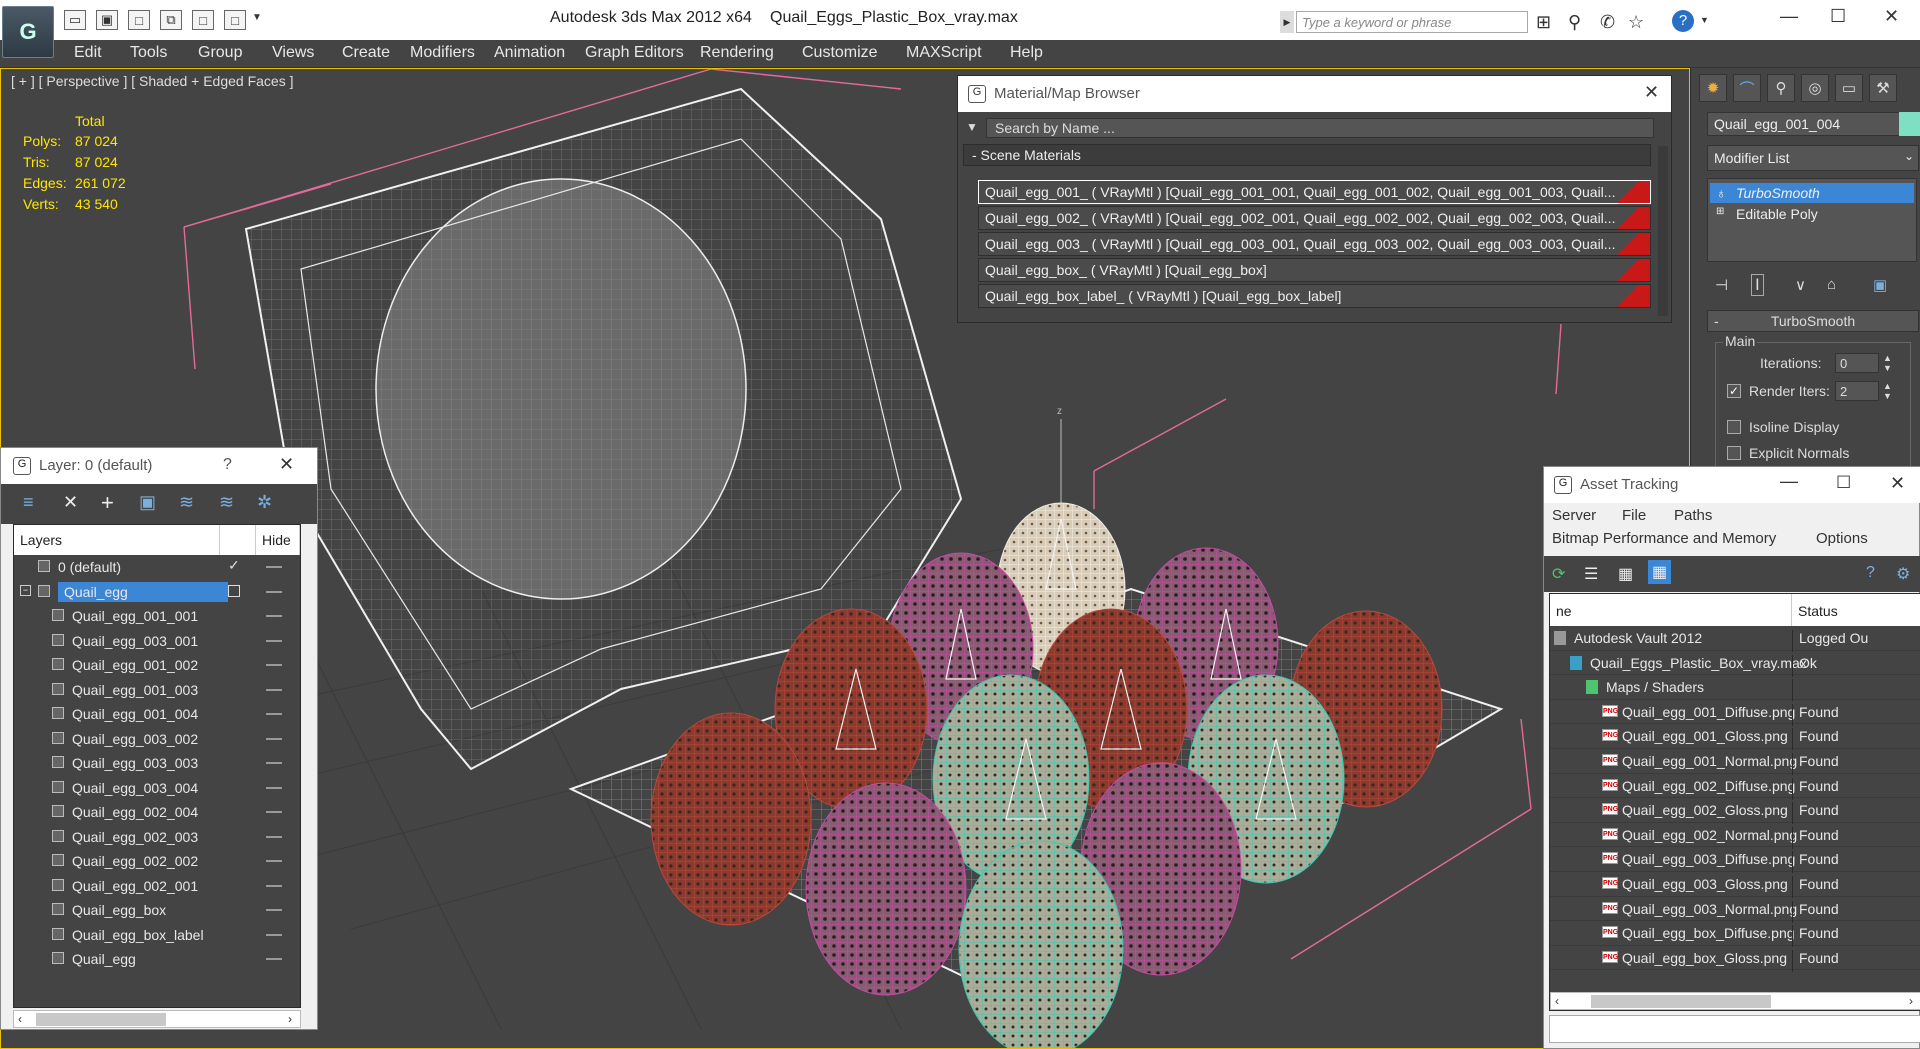 Image resolution: width=1920 pixels, height=1049 pixels. Describe the element at coordinates (107, 20) in the screenshot. I see `save-icon: ▣` at that location.